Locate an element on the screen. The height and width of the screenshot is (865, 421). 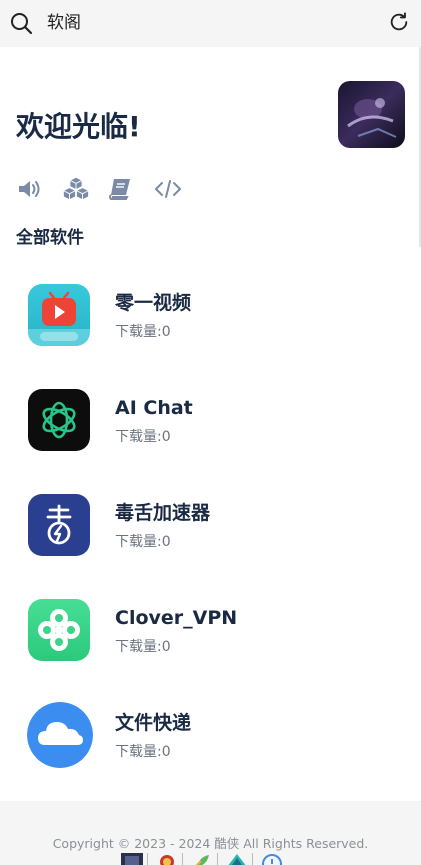
app-title: 软阁 is located at coordinates (64, 23).